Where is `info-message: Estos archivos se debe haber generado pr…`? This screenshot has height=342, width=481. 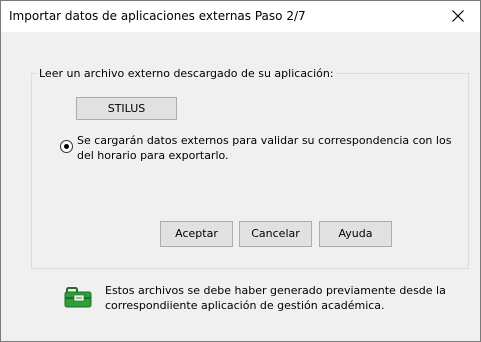 info-message: Estos archivos se debe haber generado pr… is located at coordinates (275, 298).